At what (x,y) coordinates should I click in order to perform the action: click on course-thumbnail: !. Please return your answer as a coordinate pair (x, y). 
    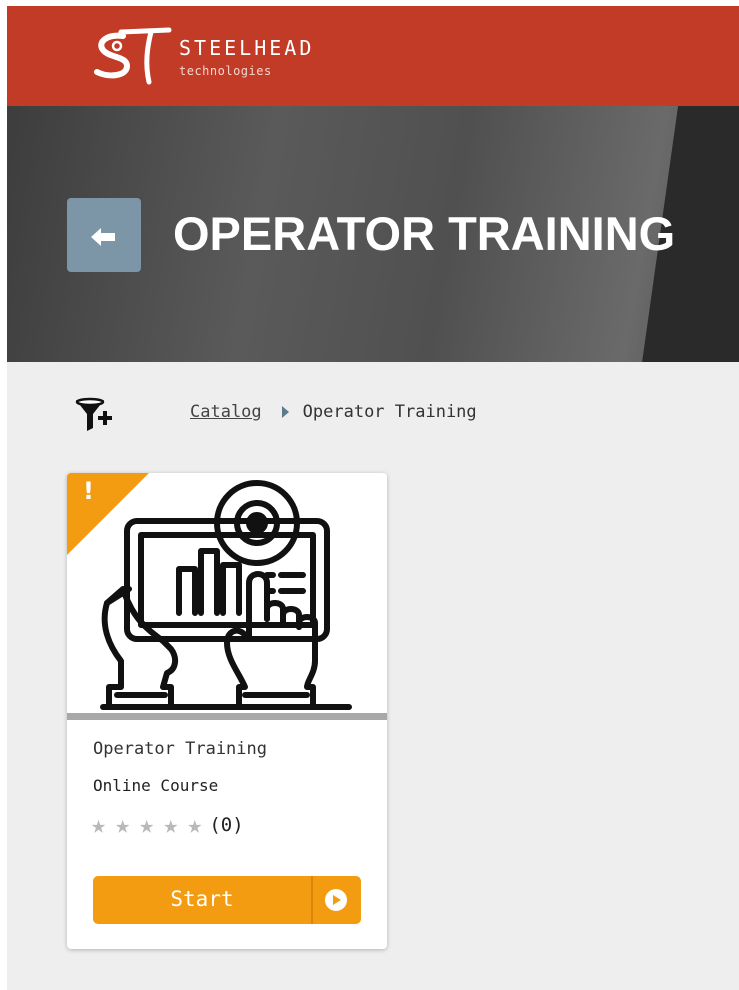
    Looking at the image, I should click on (227, 593).